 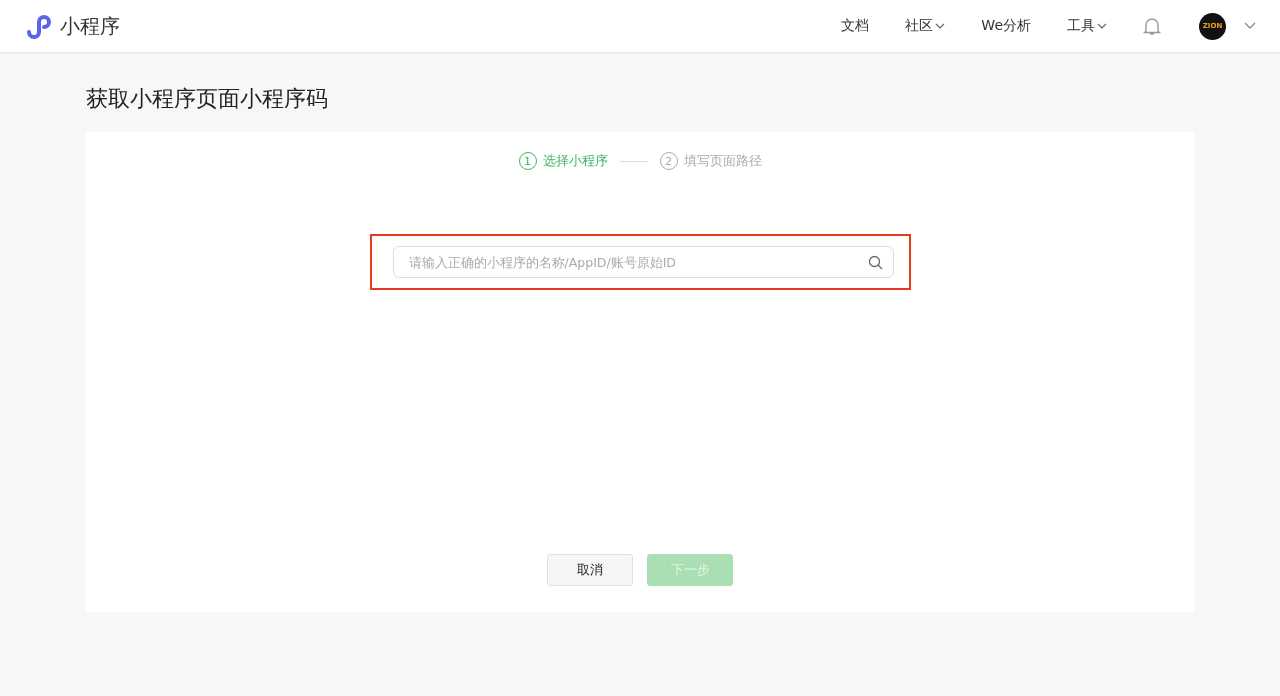 What do you see at coordinates (39, 26) in the screenshot?
I see `logo-icon` at bounding box center [39, 26].